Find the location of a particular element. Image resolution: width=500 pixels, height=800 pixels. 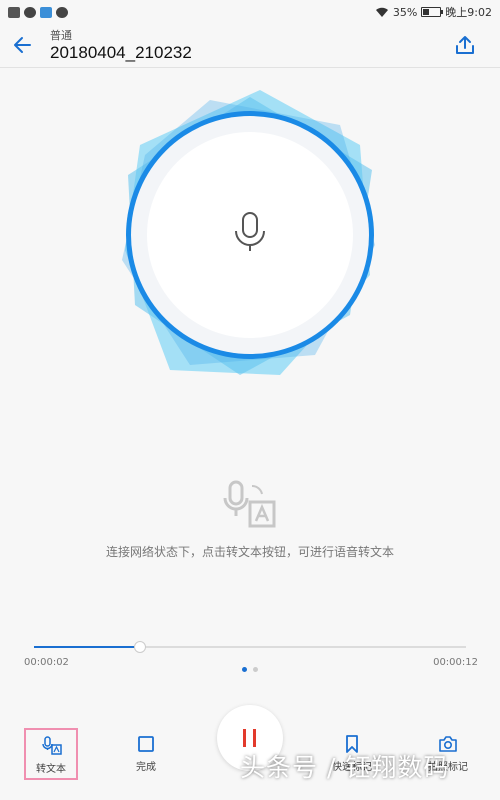

recording-title: 20180404_210232 is located at coordinates (121, 52).